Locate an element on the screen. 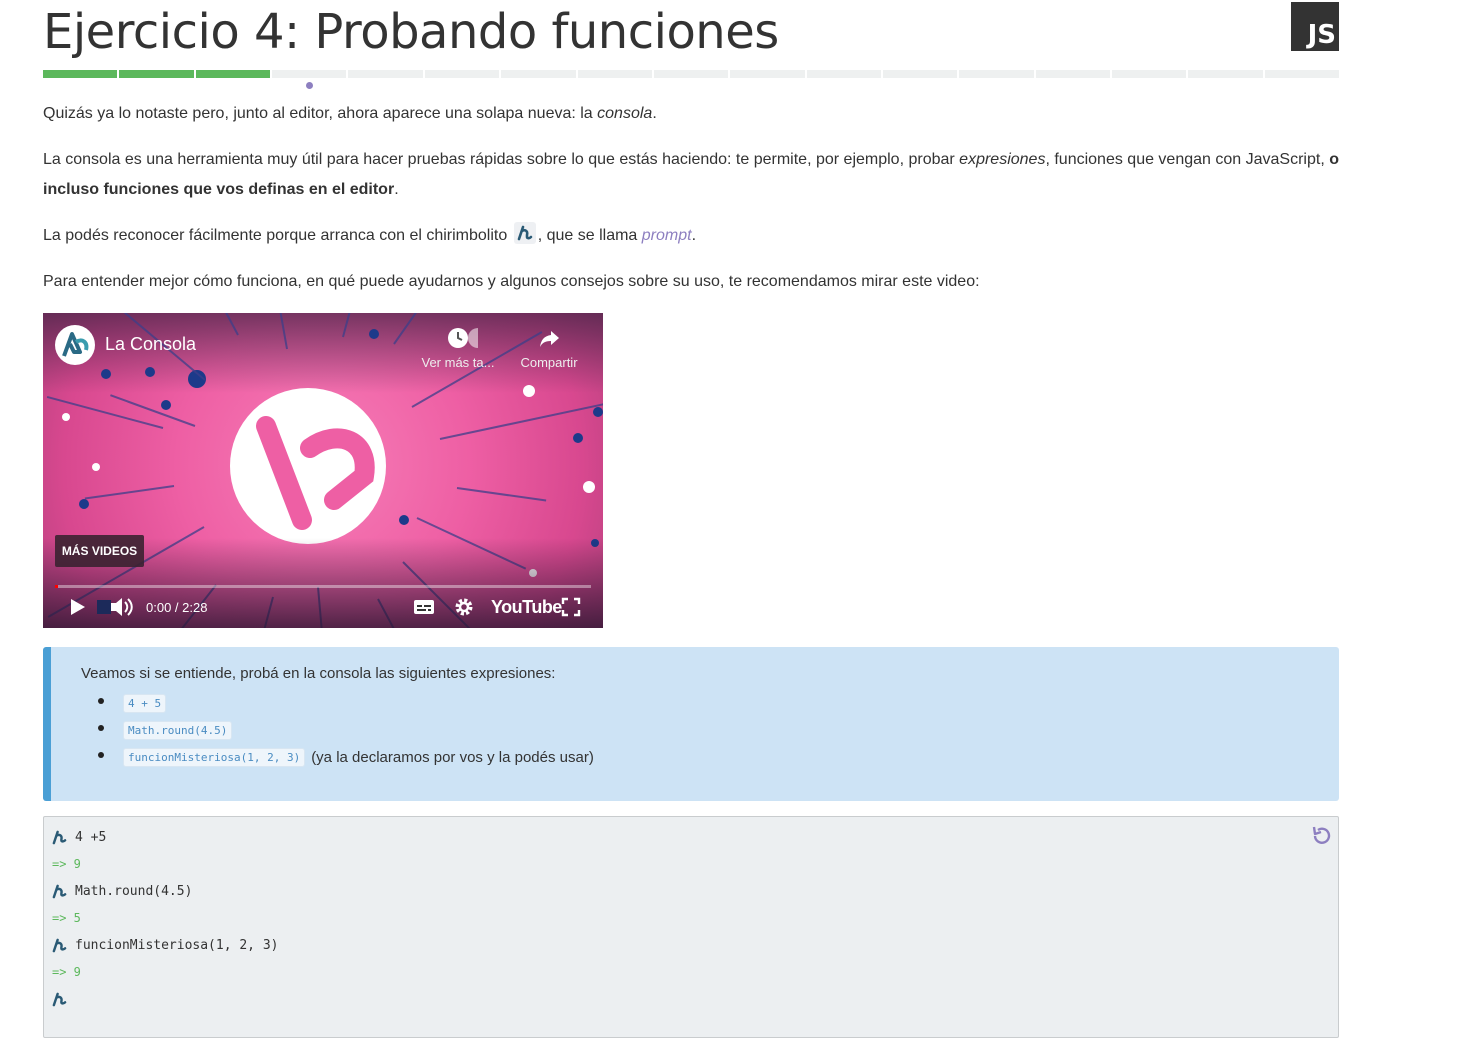 Image resolution: width=1479 pixels, height=1051 pixels. p1-end: . is located at coordinates (654, 113).